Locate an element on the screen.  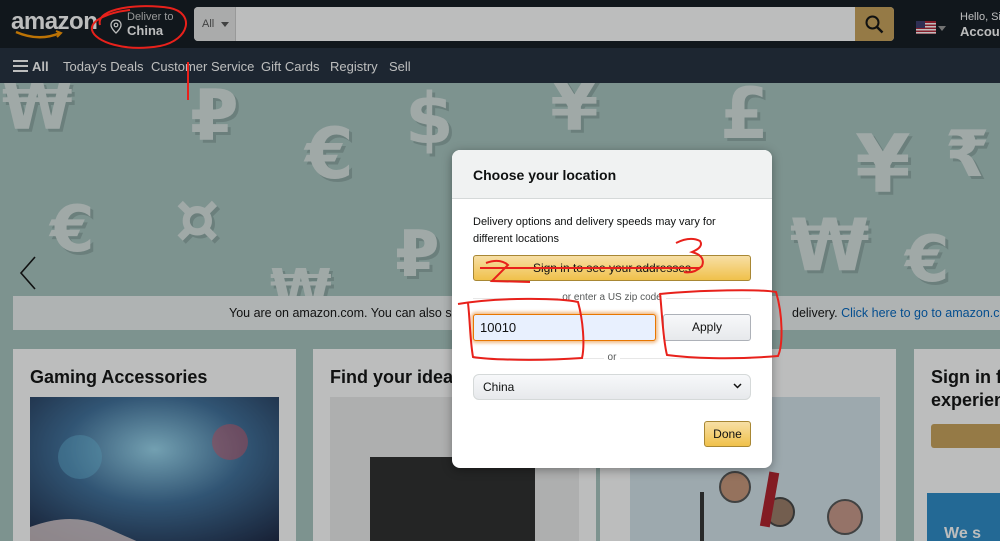
modal-title: Choose your location is located at coordinates (545, 175).